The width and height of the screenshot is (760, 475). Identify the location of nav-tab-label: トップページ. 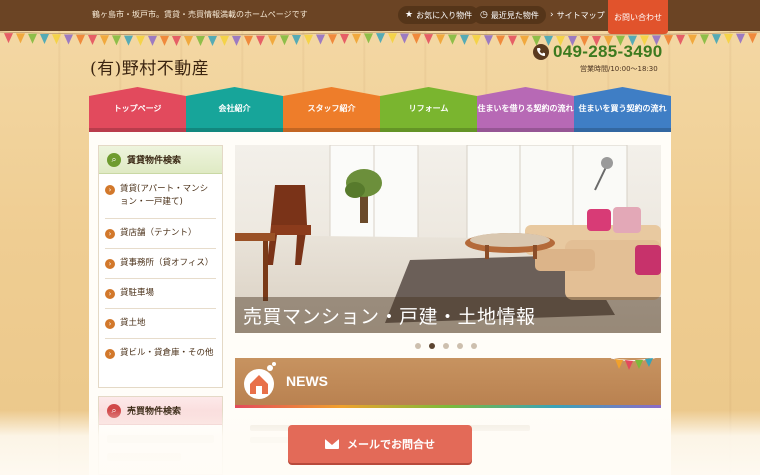
(137, 108).